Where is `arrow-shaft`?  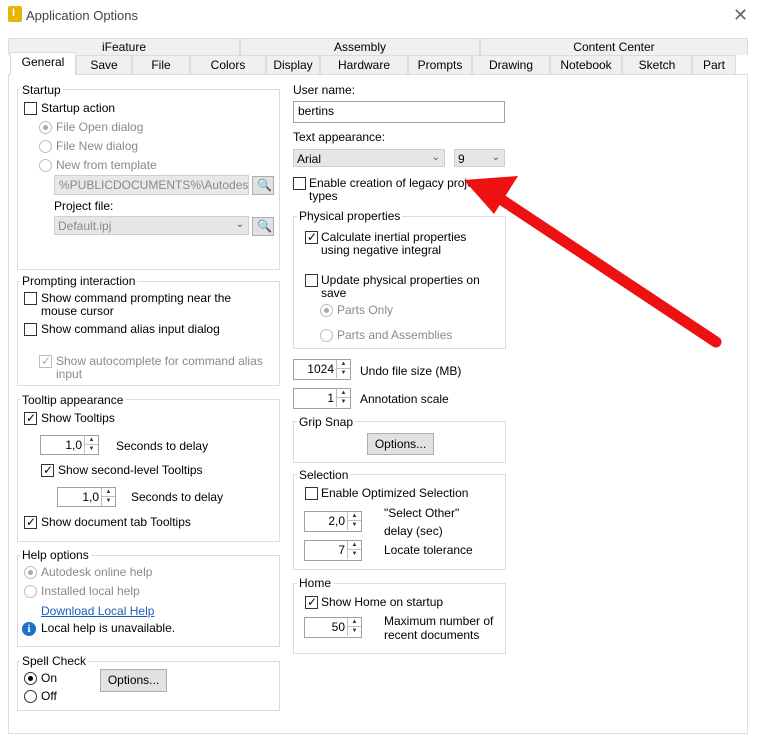
arrow-shaft is located at coordinates (609, 271).